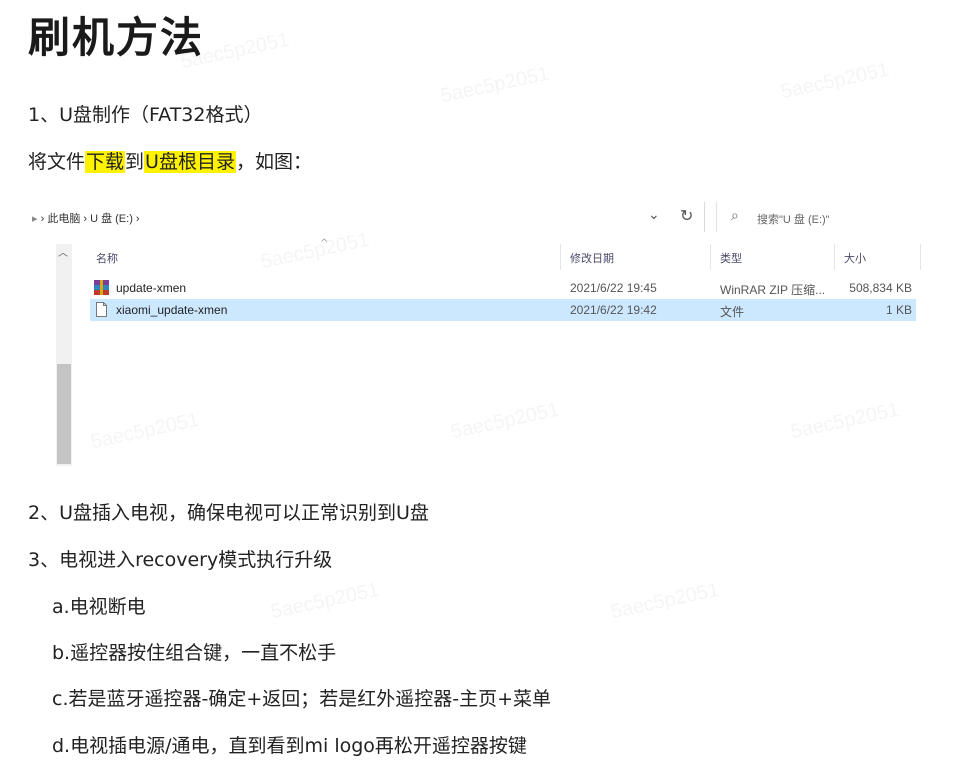  What do you see at coordinates (35, 219) in the screenshot?
I see `drive-icon: ▸` at bounding box center [35, 219].